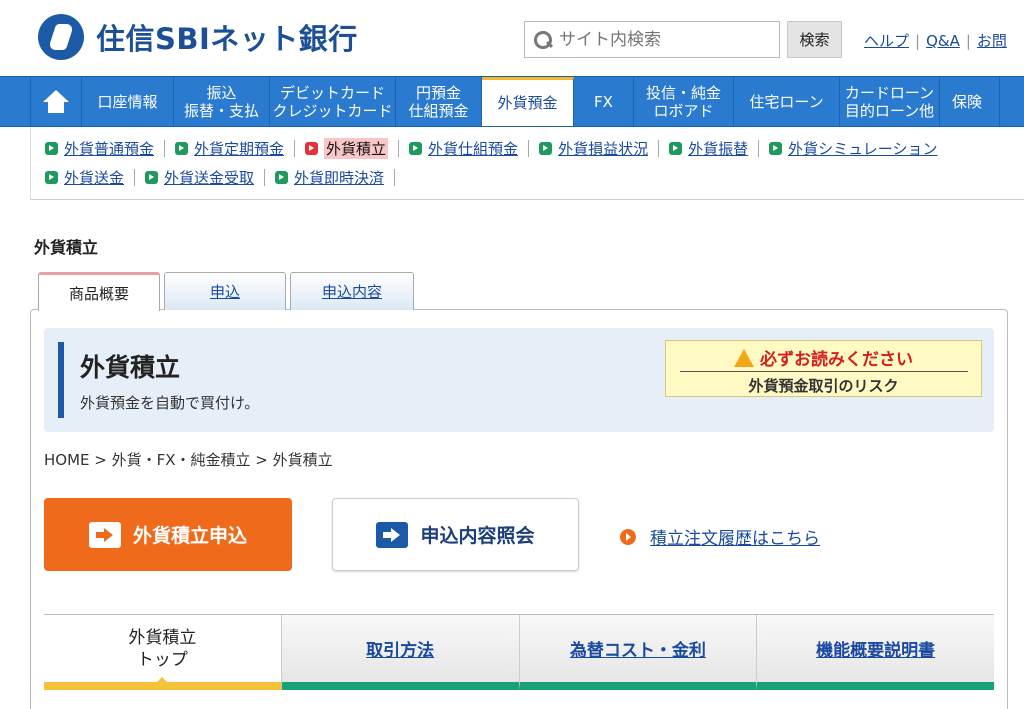 This screenshot has width=1024, height=709. Describe the element at coordinates (744, 358) in the screenshot. I see `warning-icon` at that location.